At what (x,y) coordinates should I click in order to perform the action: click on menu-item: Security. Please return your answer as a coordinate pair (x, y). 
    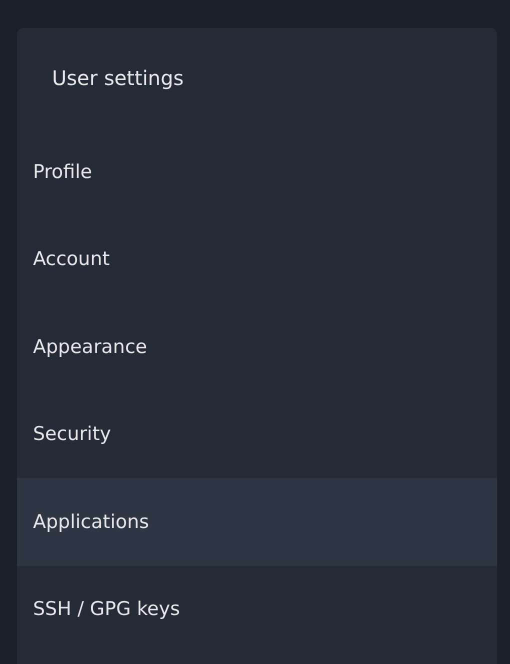
    Looking at the image, I should click on (257, 434).